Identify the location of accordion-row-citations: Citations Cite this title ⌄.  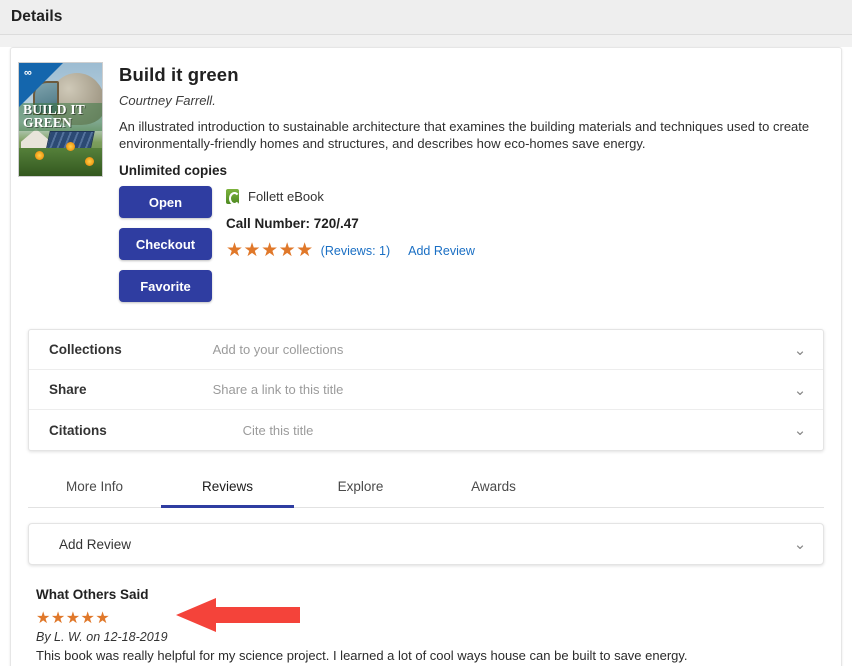
(426, 430).